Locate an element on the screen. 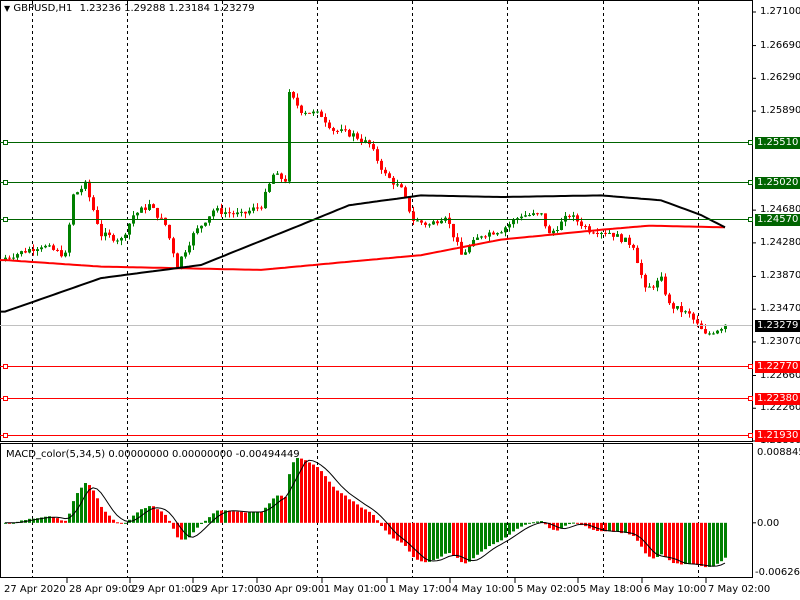  macd-axis-max: 0.0088457 is located at coordinates (778, 452).